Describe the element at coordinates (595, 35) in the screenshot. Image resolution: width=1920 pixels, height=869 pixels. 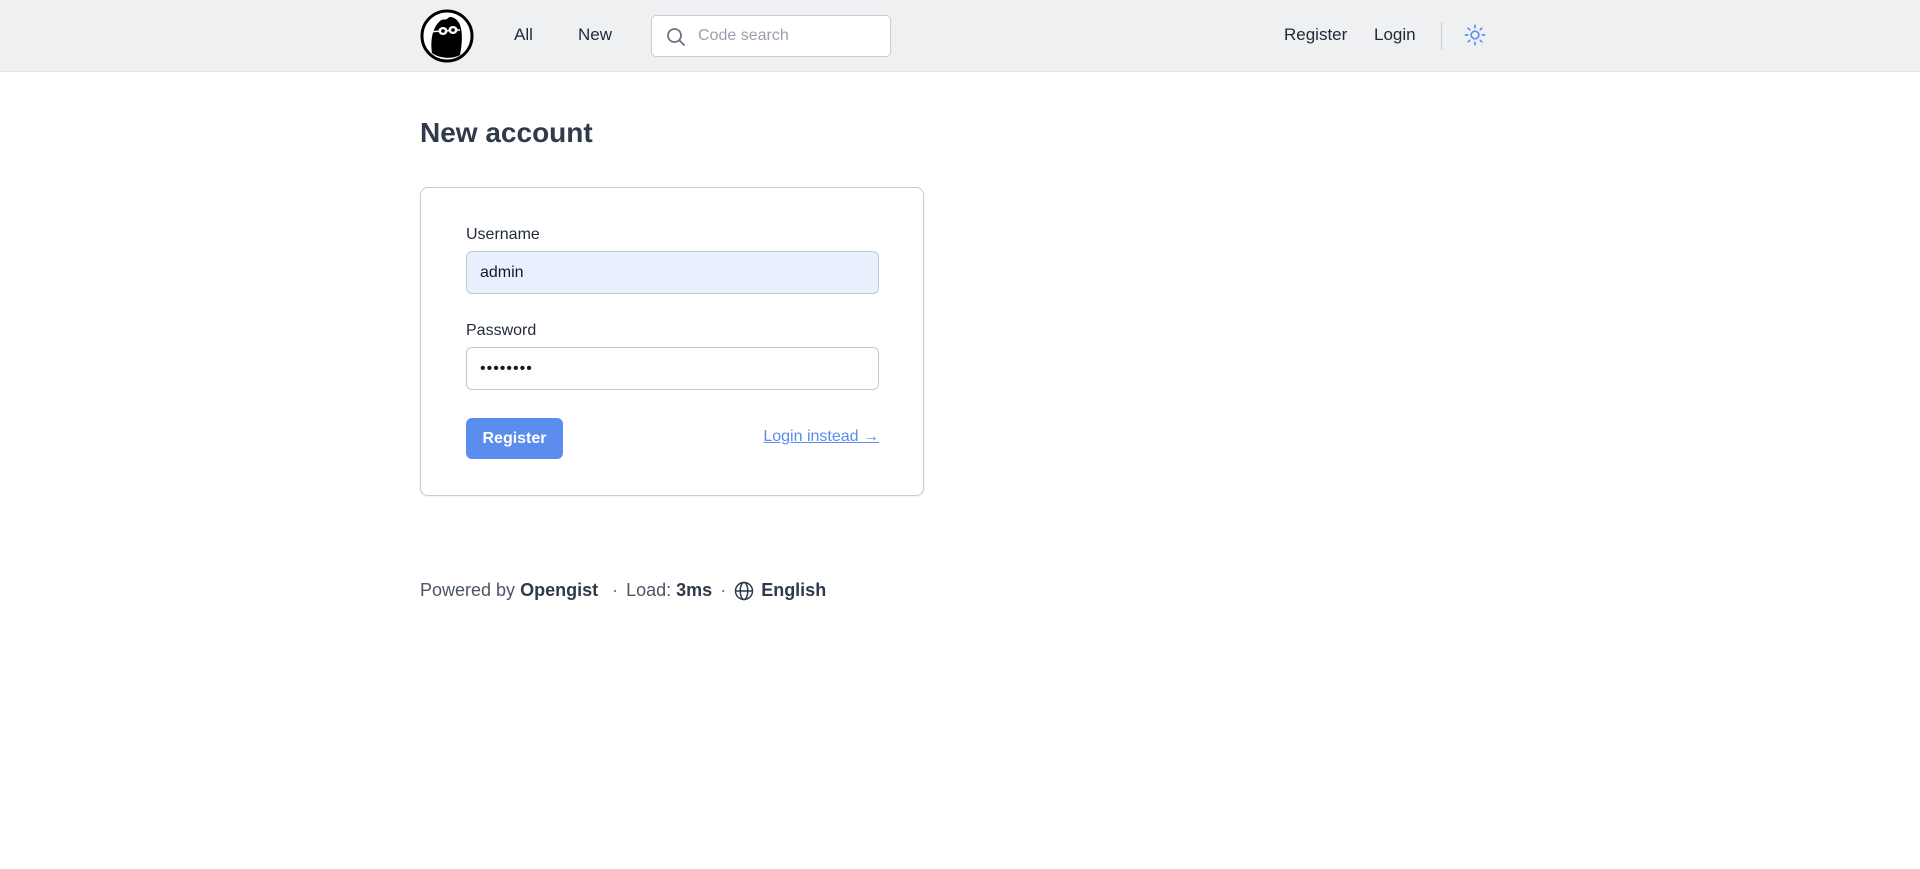
I see `nav-new-link: New` at that location.